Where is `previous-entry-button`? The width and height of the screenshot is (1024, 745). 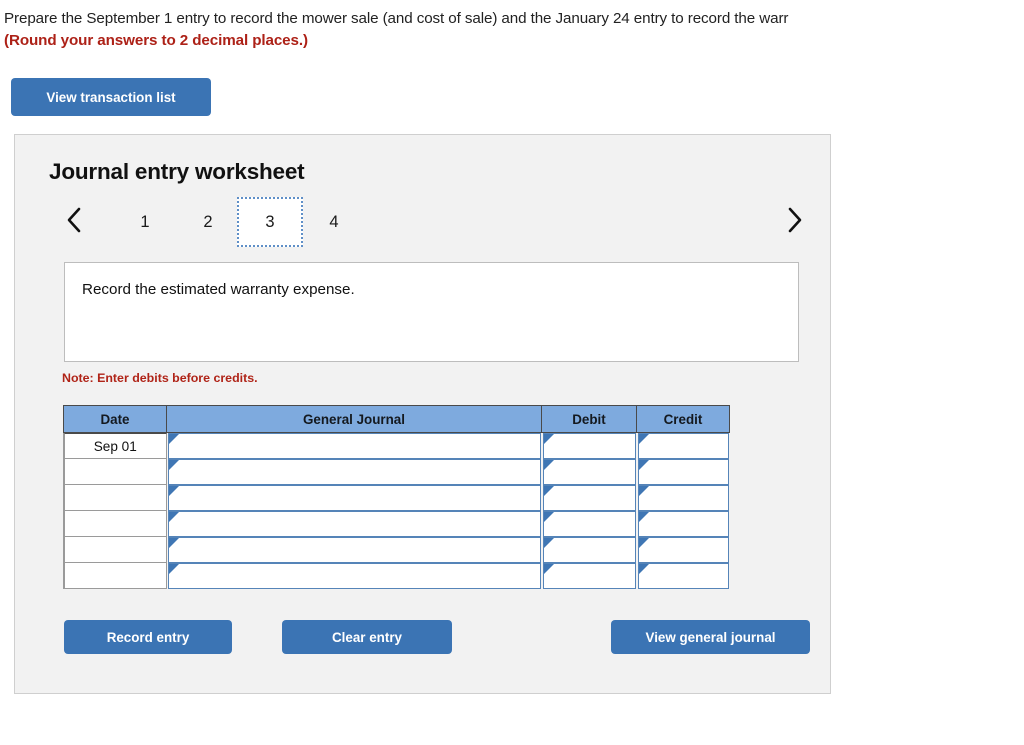
previous-entry-button is located at coordinates (74, 220).